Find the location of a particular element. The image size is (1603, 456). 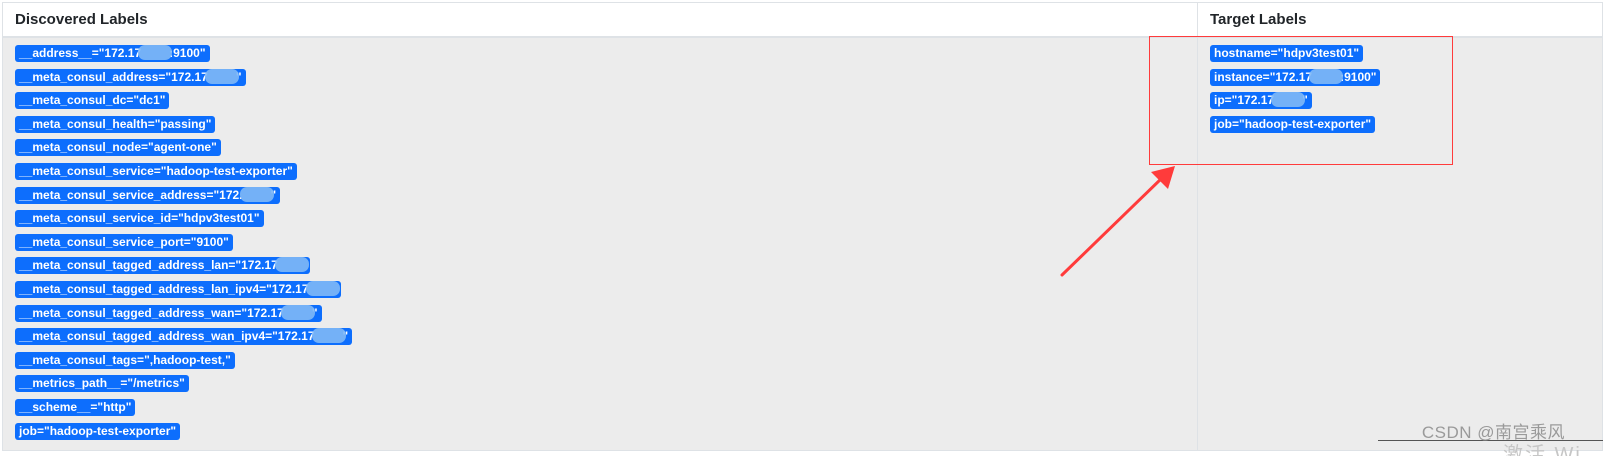

label-text: __meta_consul_service_address="172. is located at coordinates (131, 194).